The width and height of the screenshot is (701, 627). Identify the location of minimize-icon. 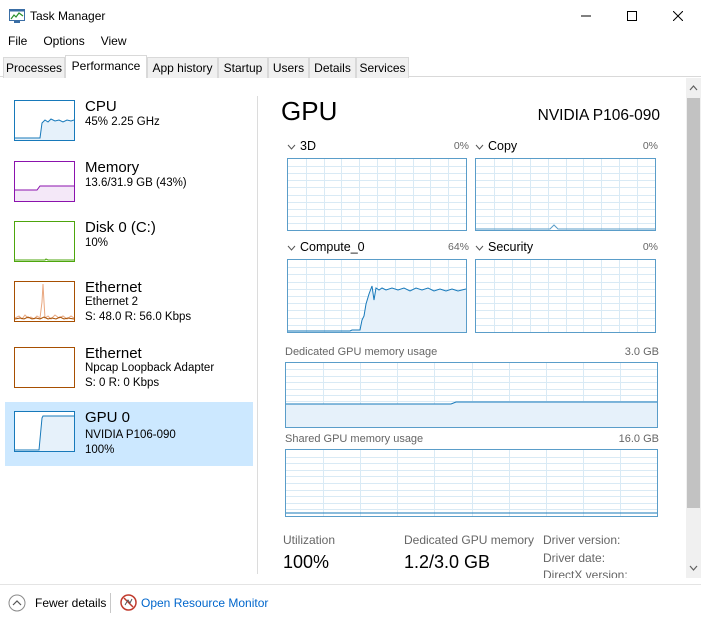
(586, 16).